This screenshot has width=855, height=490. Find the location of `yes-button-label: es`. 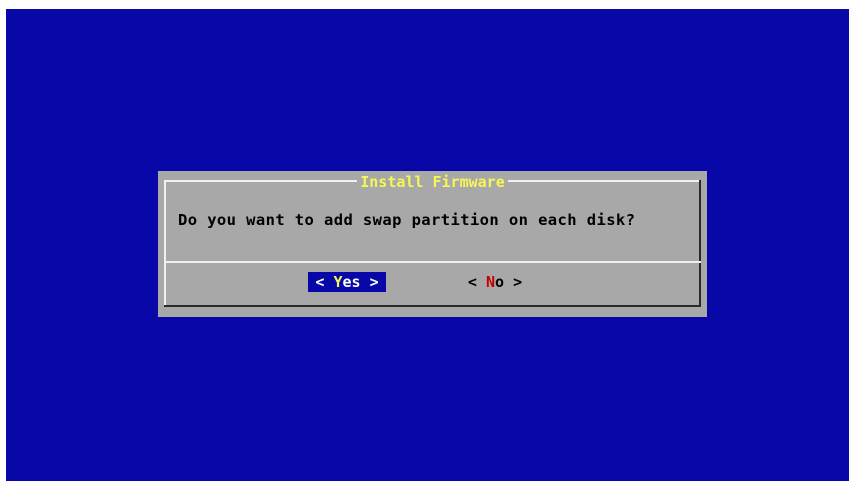

yes-button-label: es is located at coordinates (351, 282).